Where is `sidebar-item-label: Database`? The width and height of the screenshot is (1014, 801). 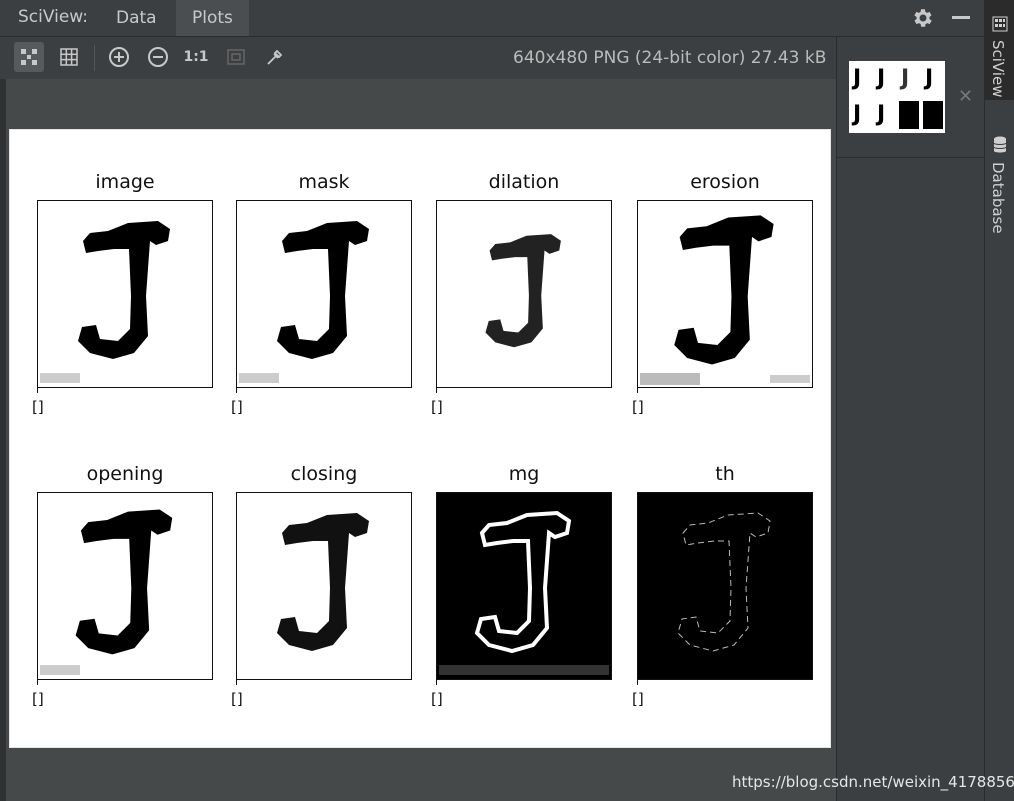 sidebar-item-label: Database is located at coordinates (998, 198).